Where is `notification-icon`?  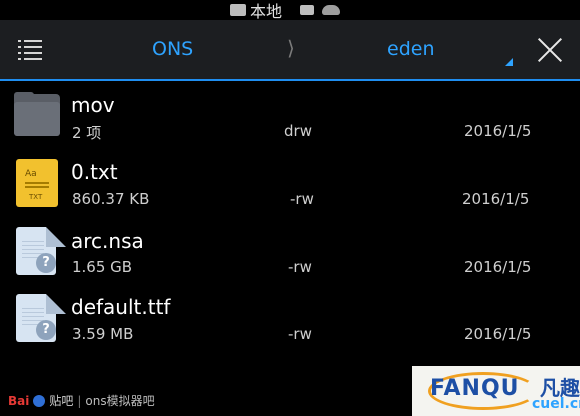
notification-icon is located at coordinates (307, 10).